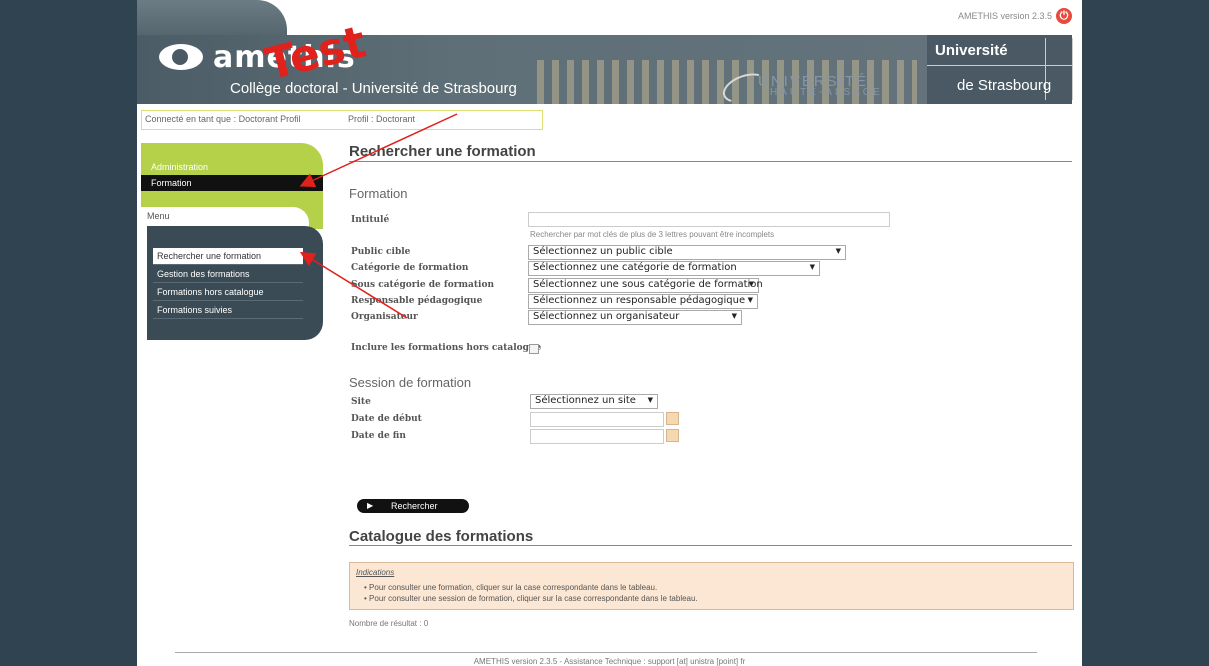  I want to click on site-label: Site, so click(361, 402).